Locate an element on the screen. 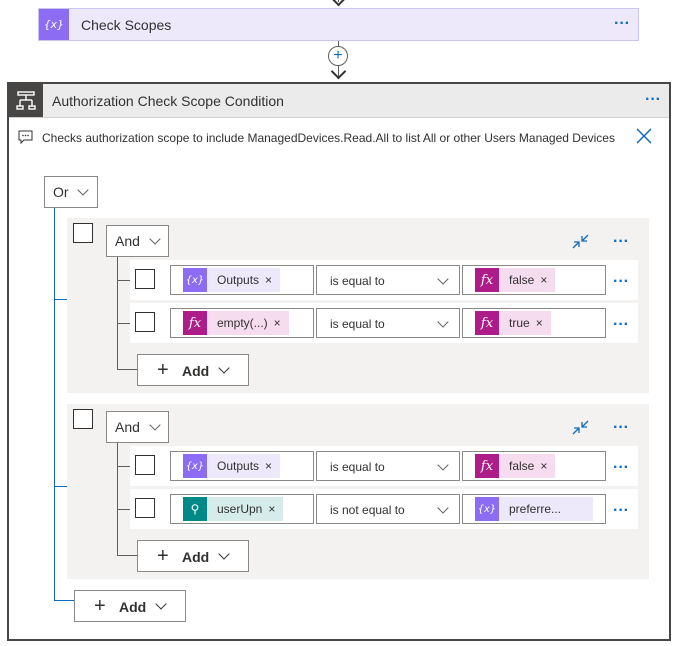 The width and height of the screenshot is (679, 646). token-empty: fx empty(...) × is located at coordinates (236, 323).